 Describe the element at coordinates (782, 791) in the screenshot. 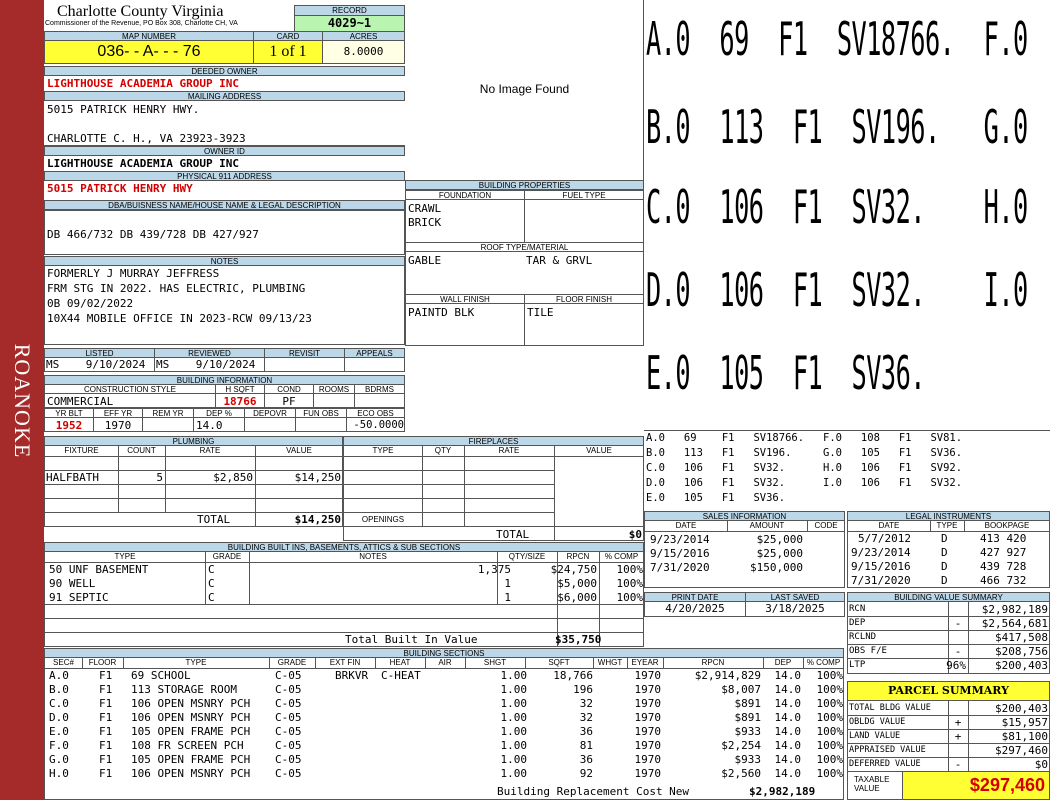

I see `sections-total-value: $2,982,189` at that location.